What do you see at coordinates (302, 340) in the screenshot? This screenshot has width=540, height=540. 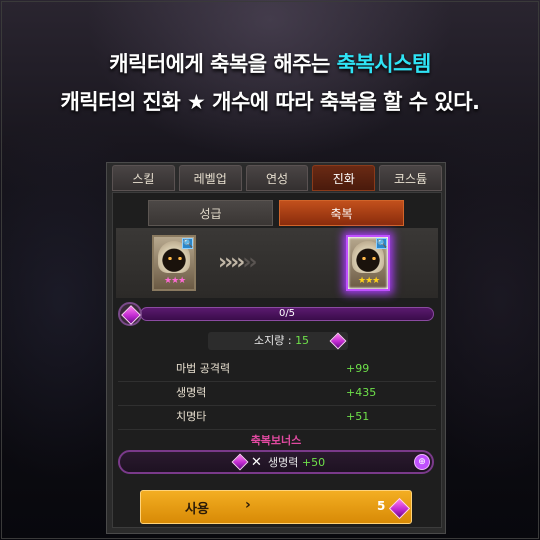 I see `holding-value: 15` at bounding box center [302, 340].